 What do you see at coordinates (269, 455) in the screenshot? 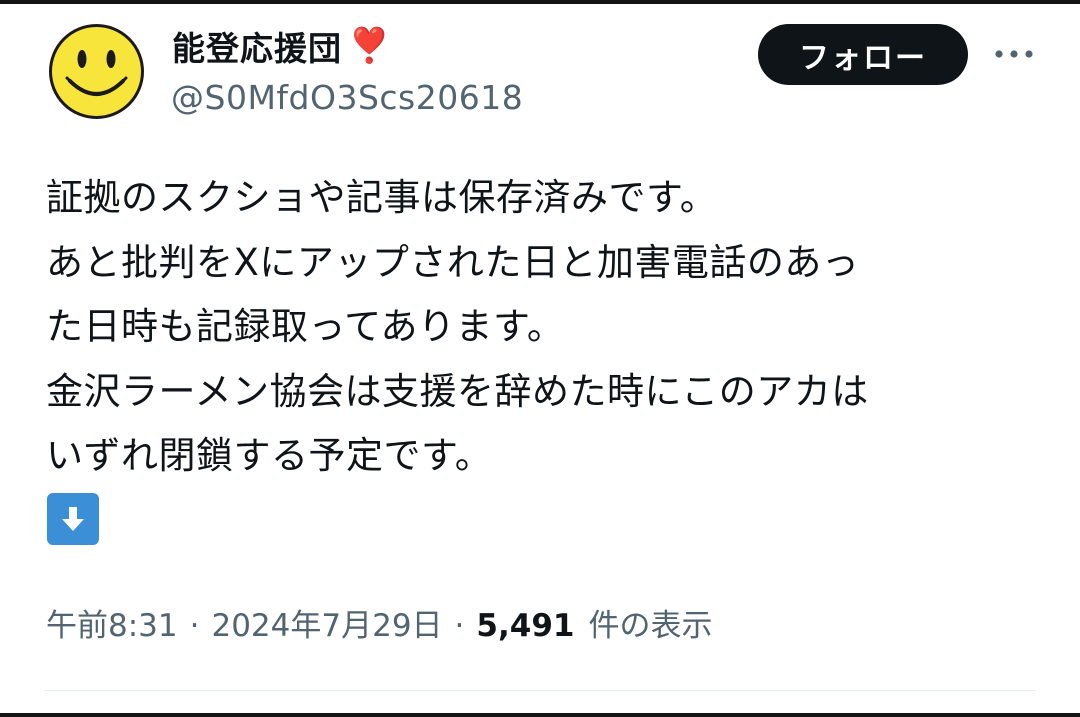
I see `tweet-line: いずれ閉鎖する予定です。` at bounding box center [269, 455].